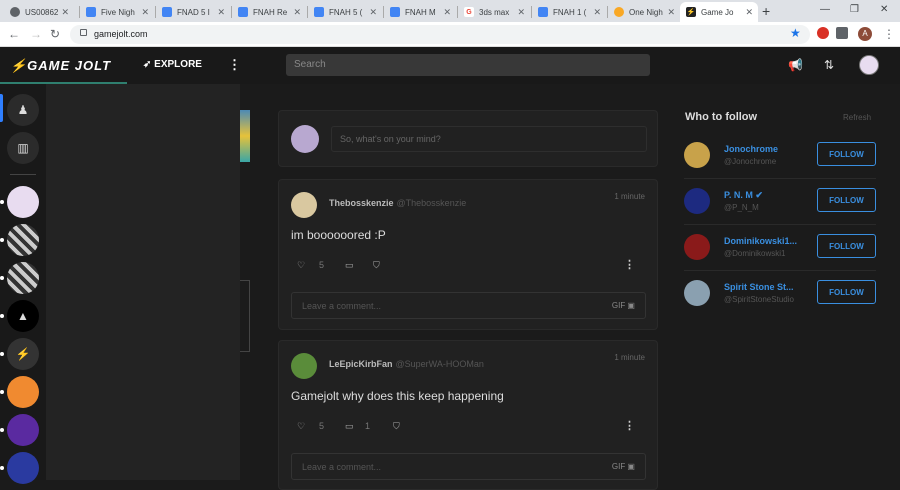  Describe the element at coordinates (23, 148) in the screenshot. I see `library-icon: ▥` at that location.